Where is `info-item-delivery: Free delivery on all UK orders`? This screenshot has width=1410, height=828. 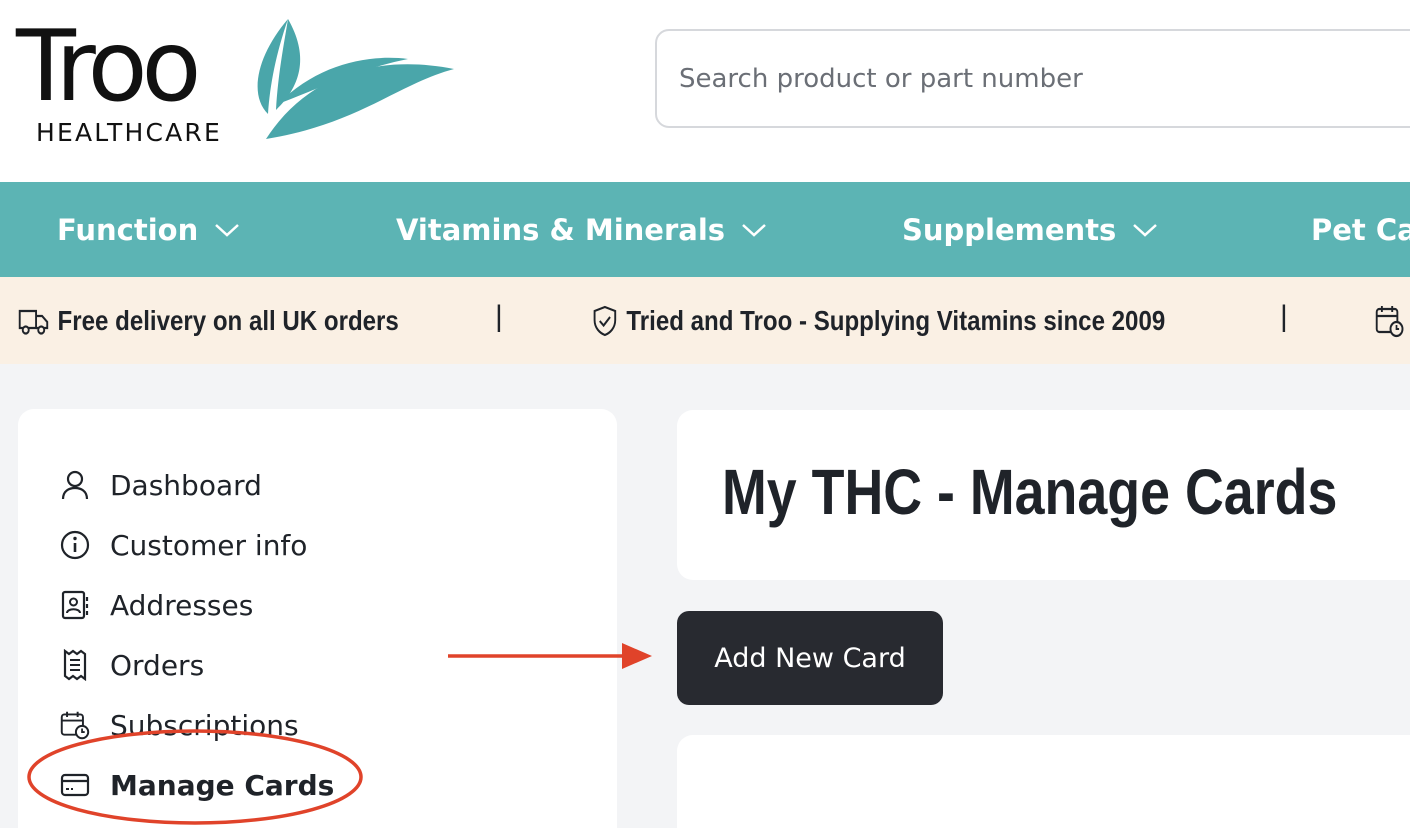 info-item-delivery: Free delivery on all UK orders is located at coordinates (208, 320).